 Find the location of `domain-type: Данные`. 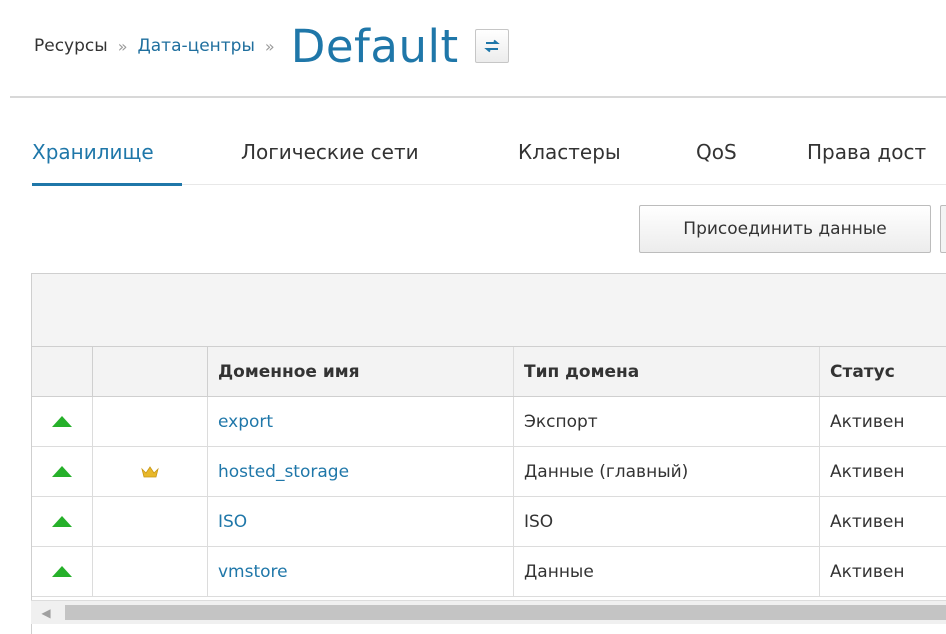

domain-type: Данные is located at coordinates (667, 571).